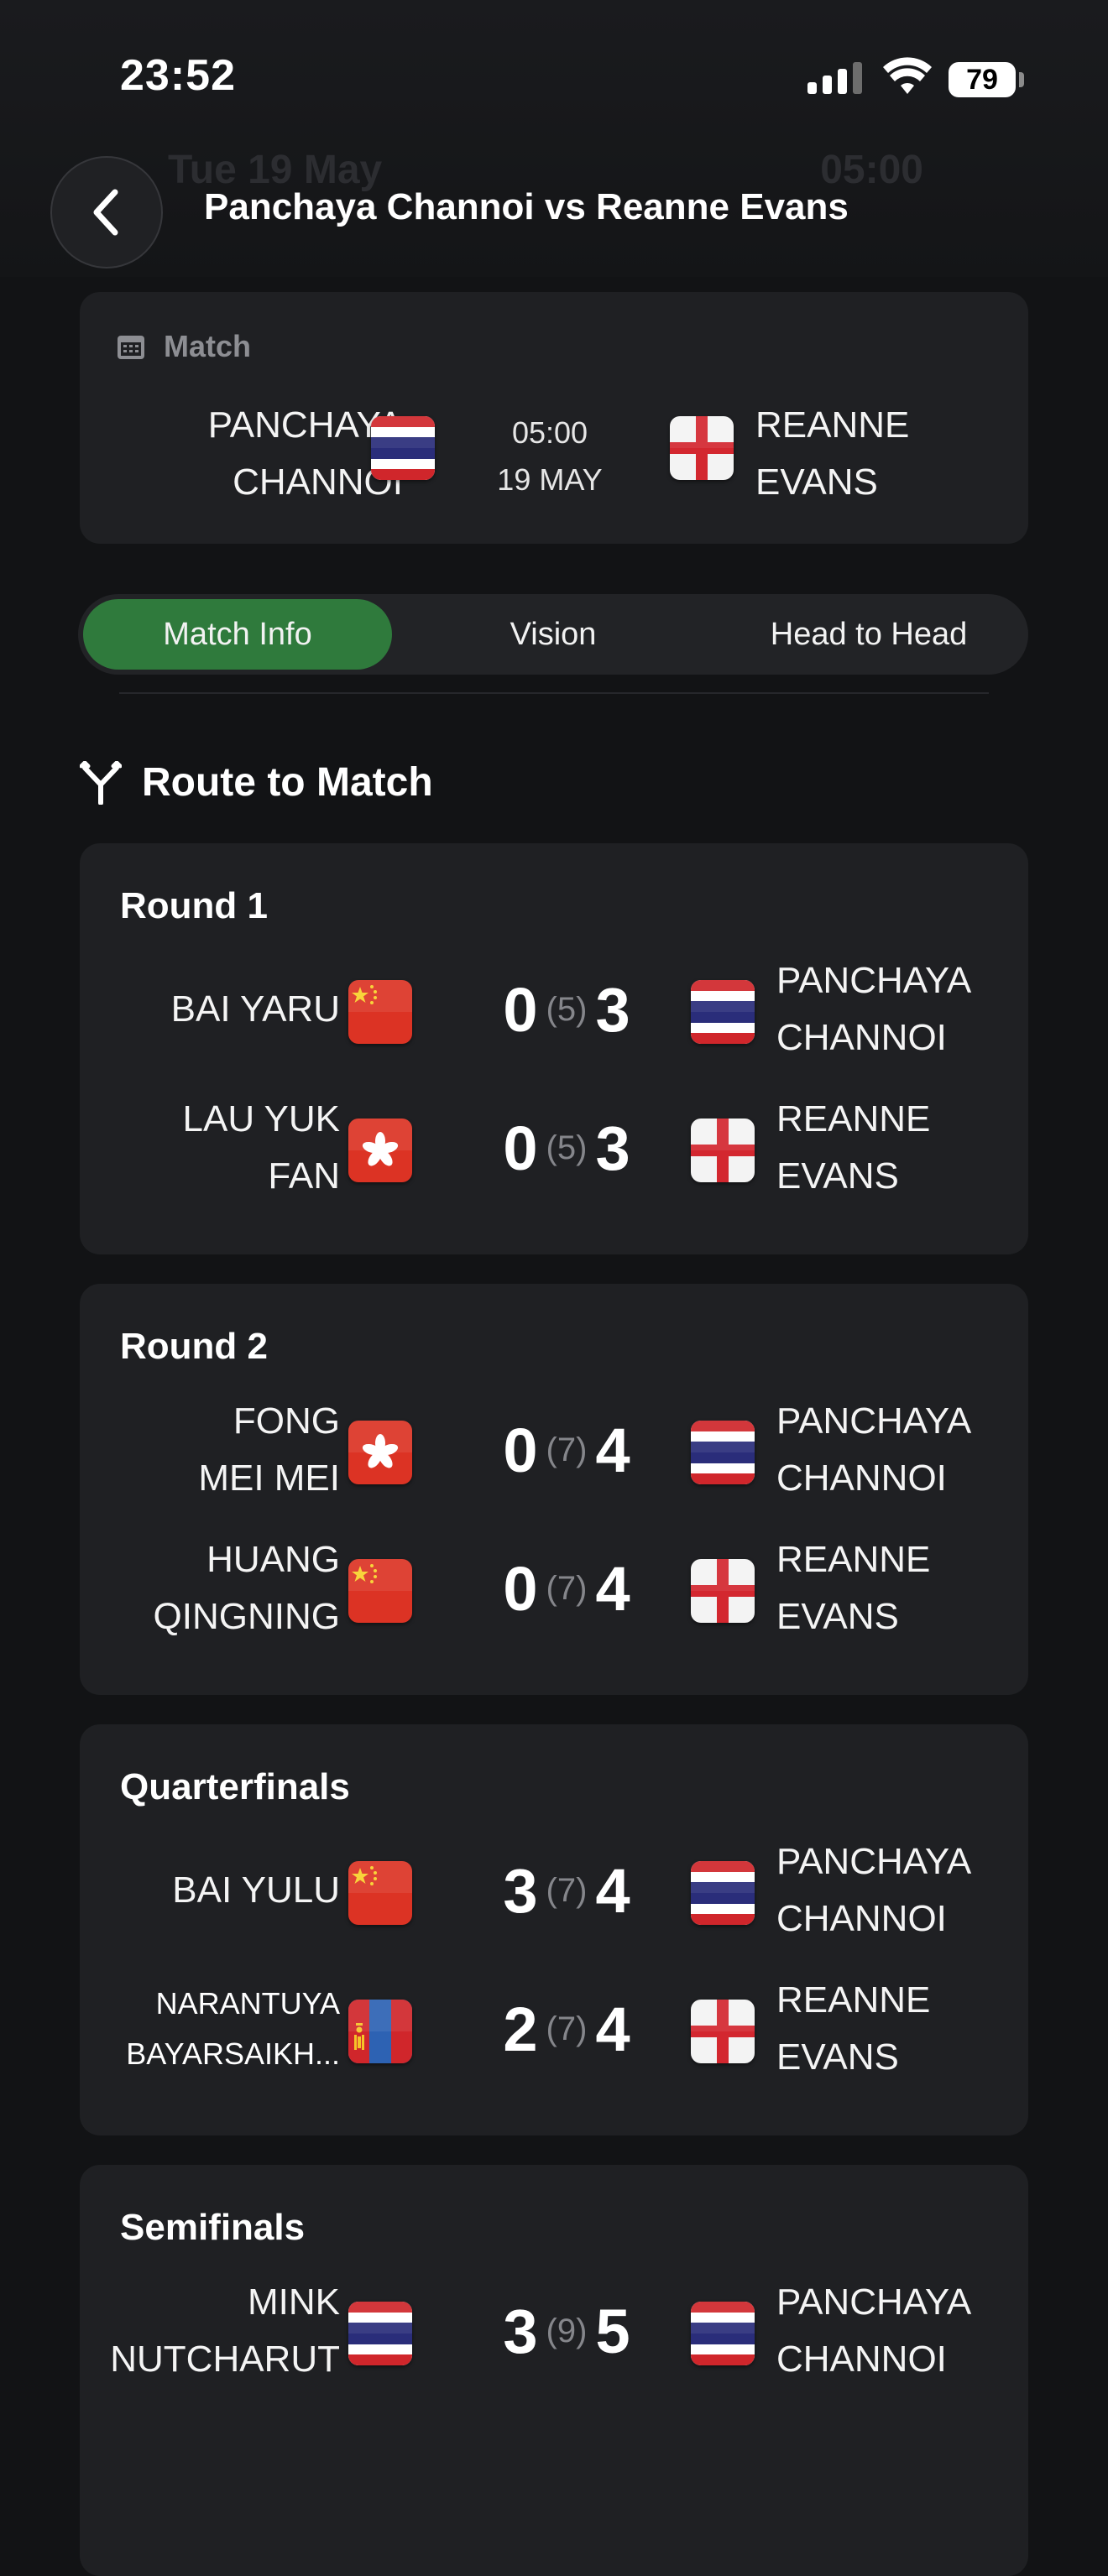 Image resolution: width=1108 pixels, height=2576 pixels. I want to click on left-player-last: CHANNOI, so click(318, 482).